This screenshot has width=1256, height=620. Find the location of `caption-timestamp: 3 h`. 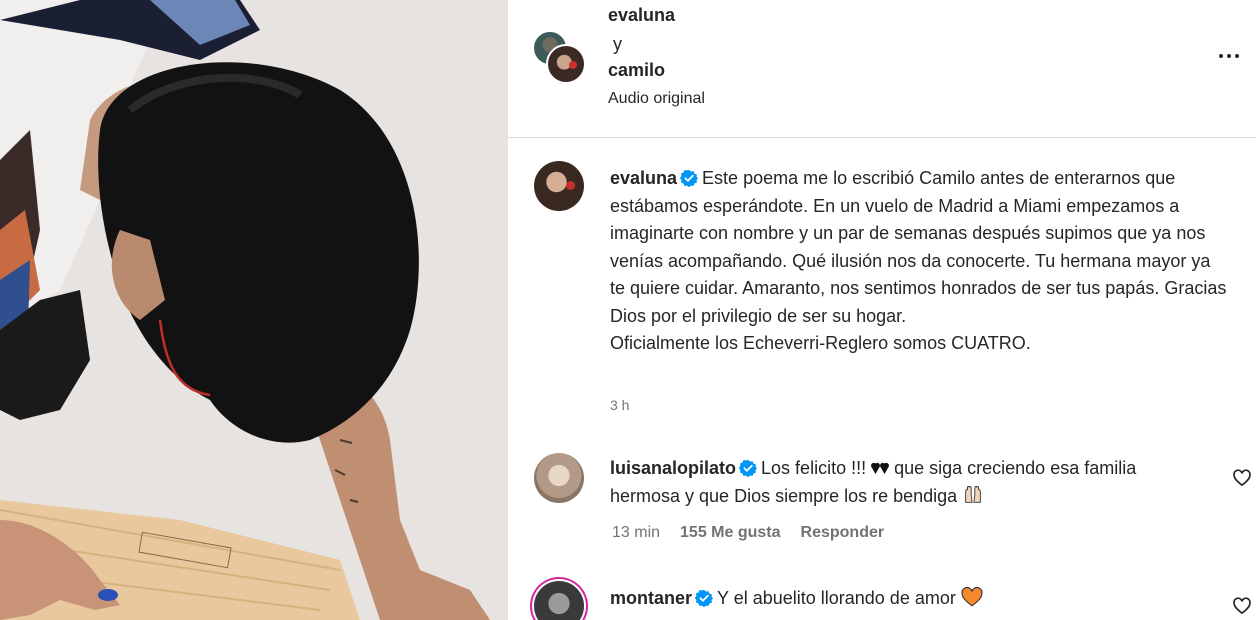

caption-timestamp: 3 h is located at coordinates (619, 405).